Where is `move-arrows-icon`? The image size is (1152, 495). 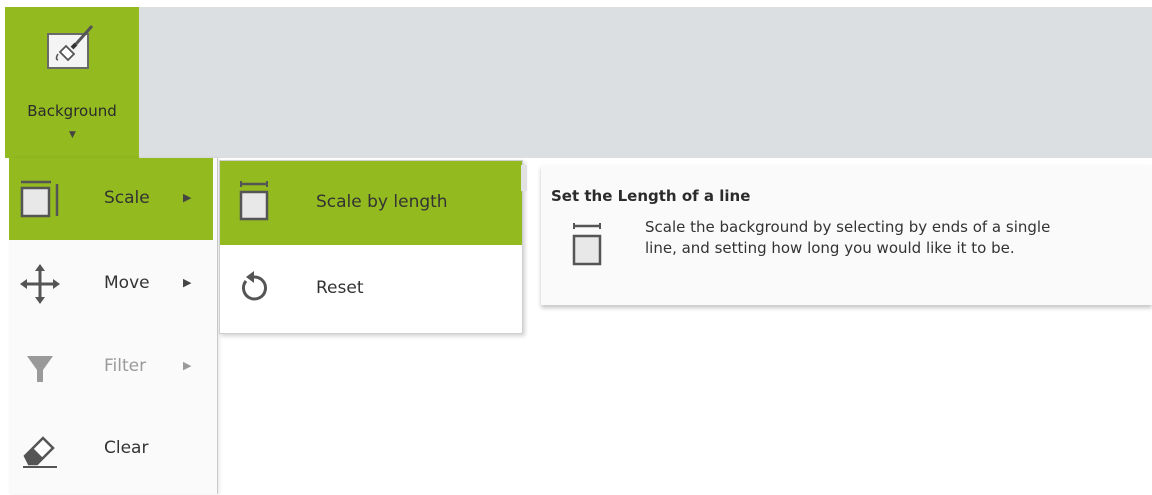 move-arrows-icon is located at coordinates (40, 284).